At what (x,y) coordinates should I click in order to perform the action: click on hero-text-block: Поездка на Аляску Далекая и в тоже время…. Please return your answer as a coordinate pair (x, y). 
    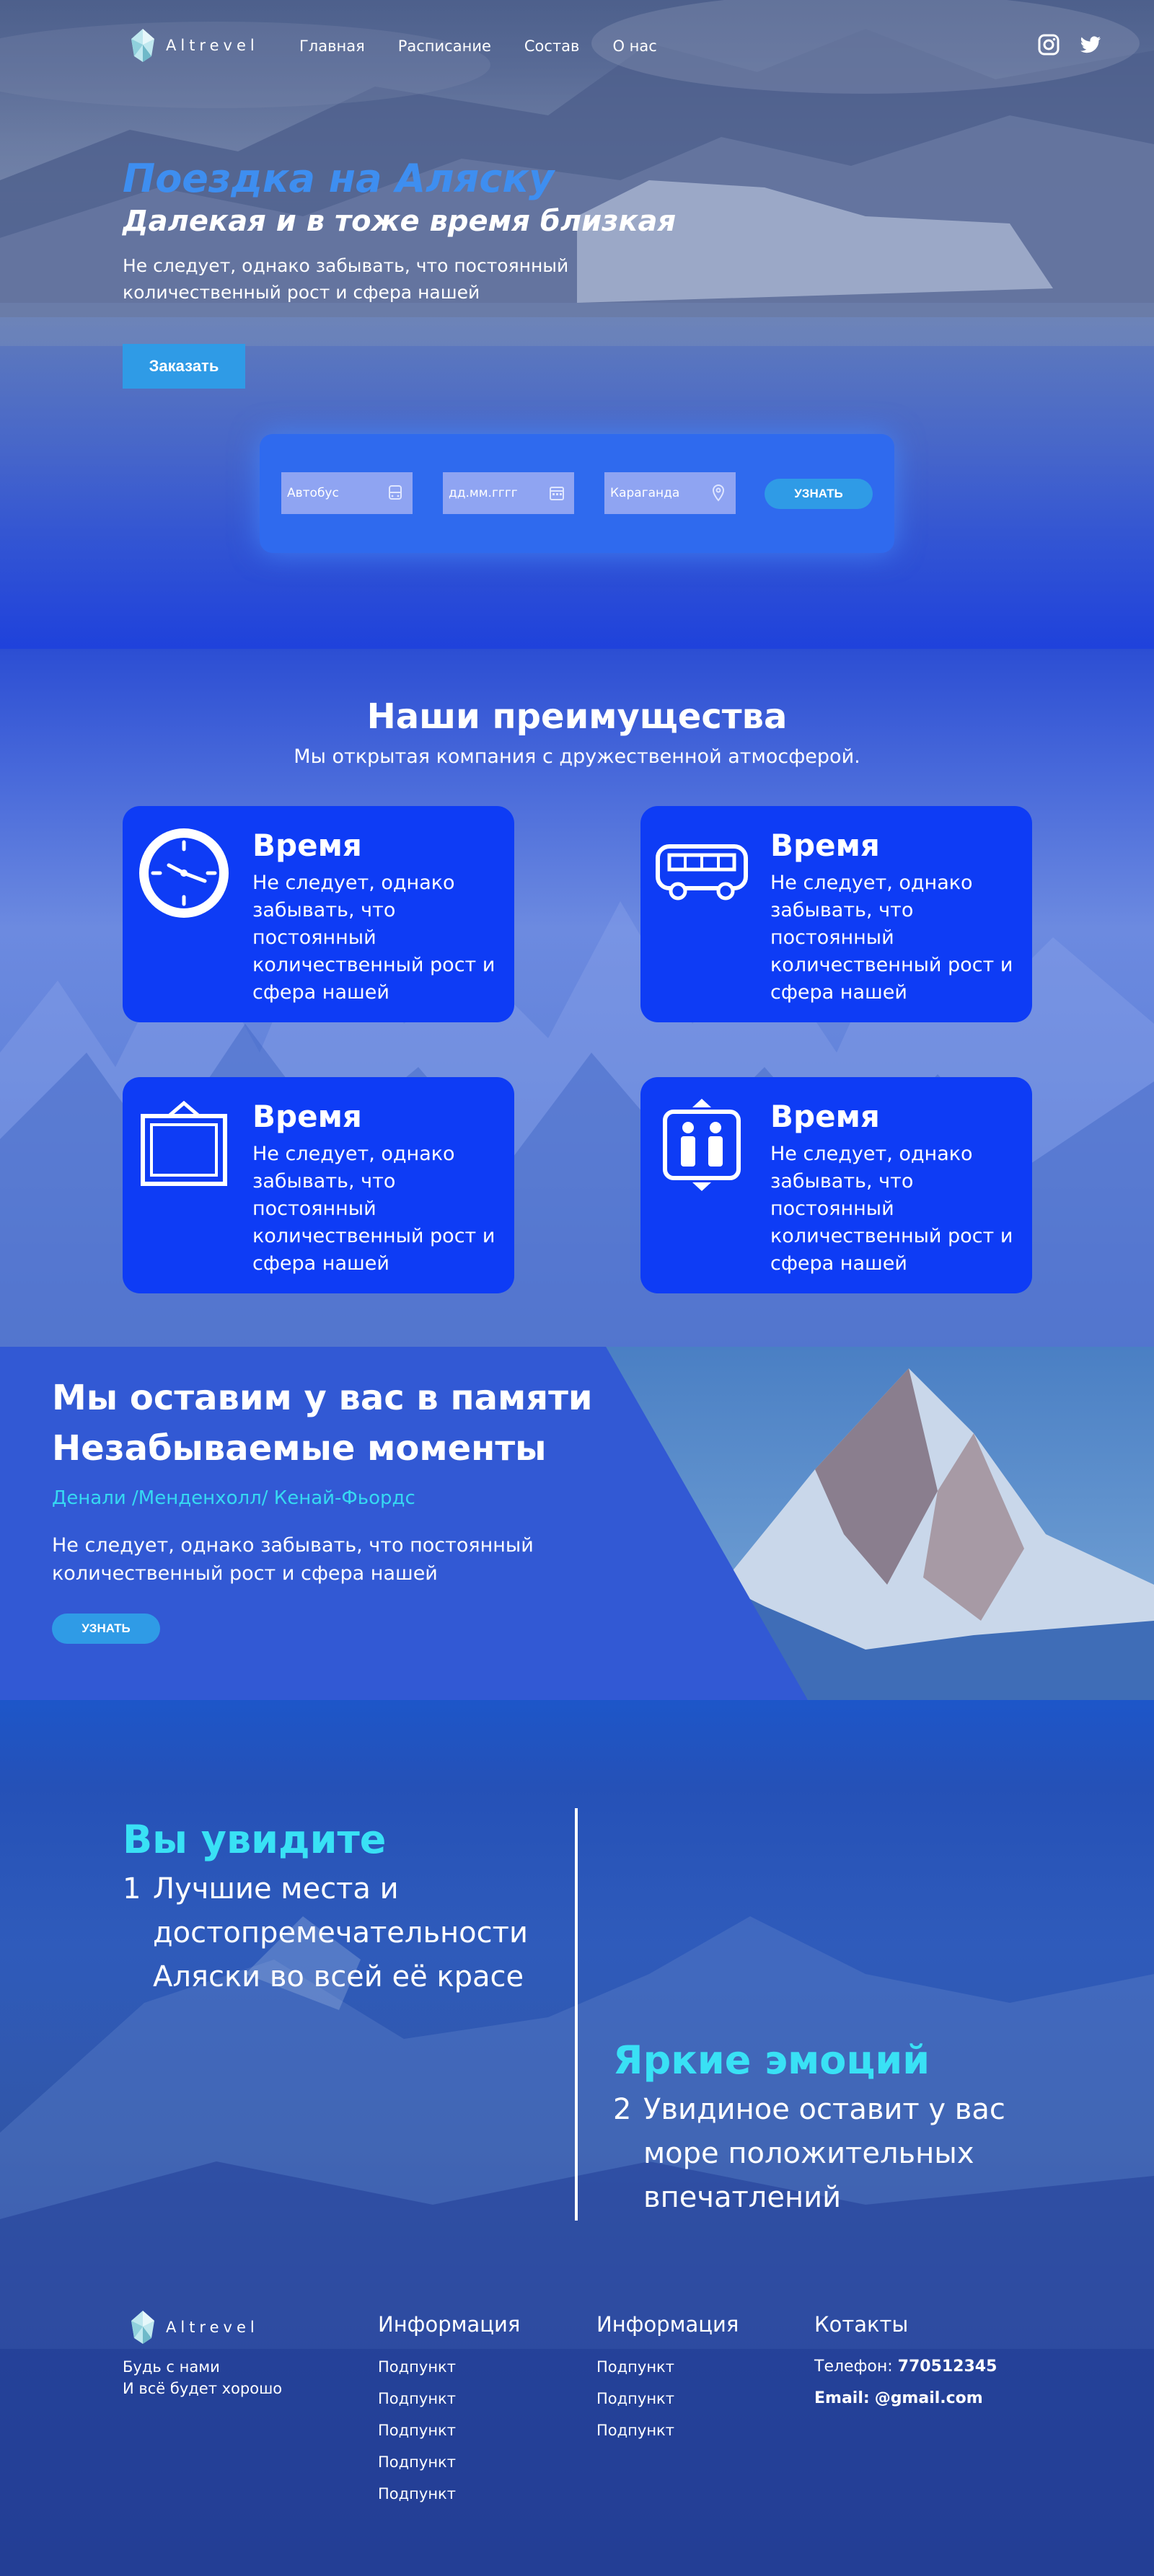
    Looking at the image, I should click on (447, 231).